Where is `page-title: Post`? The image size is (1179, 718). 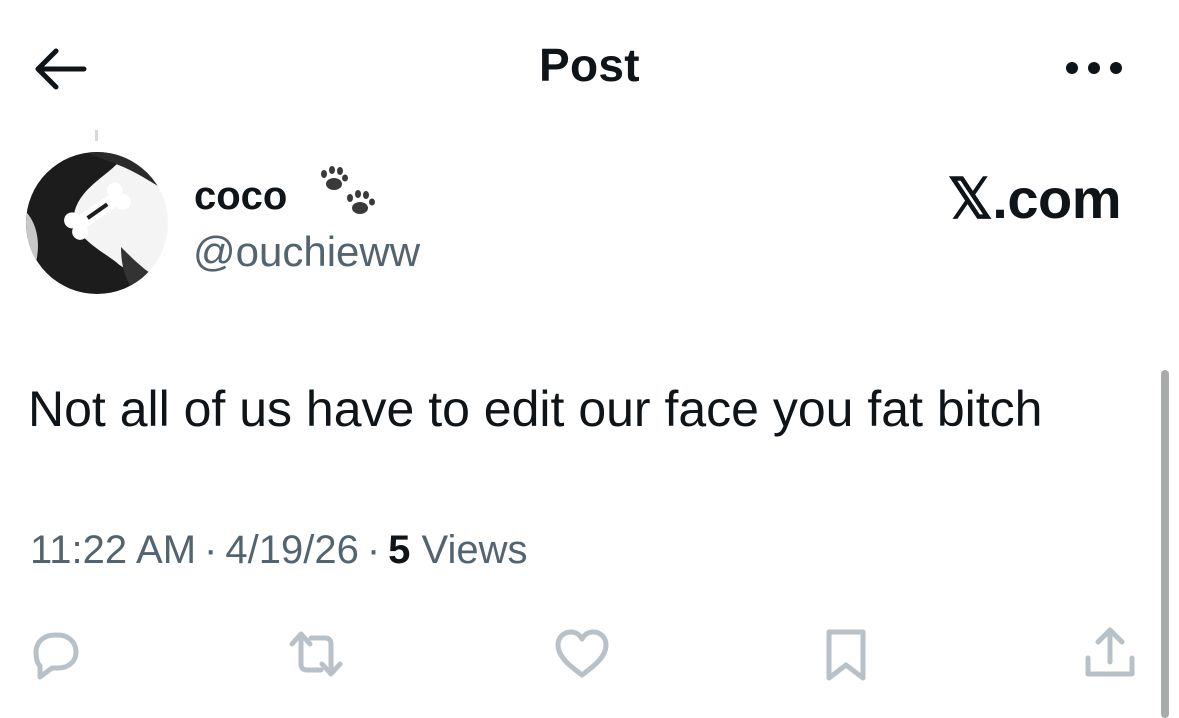
page-title: Post is located at coordinates (589, 65).